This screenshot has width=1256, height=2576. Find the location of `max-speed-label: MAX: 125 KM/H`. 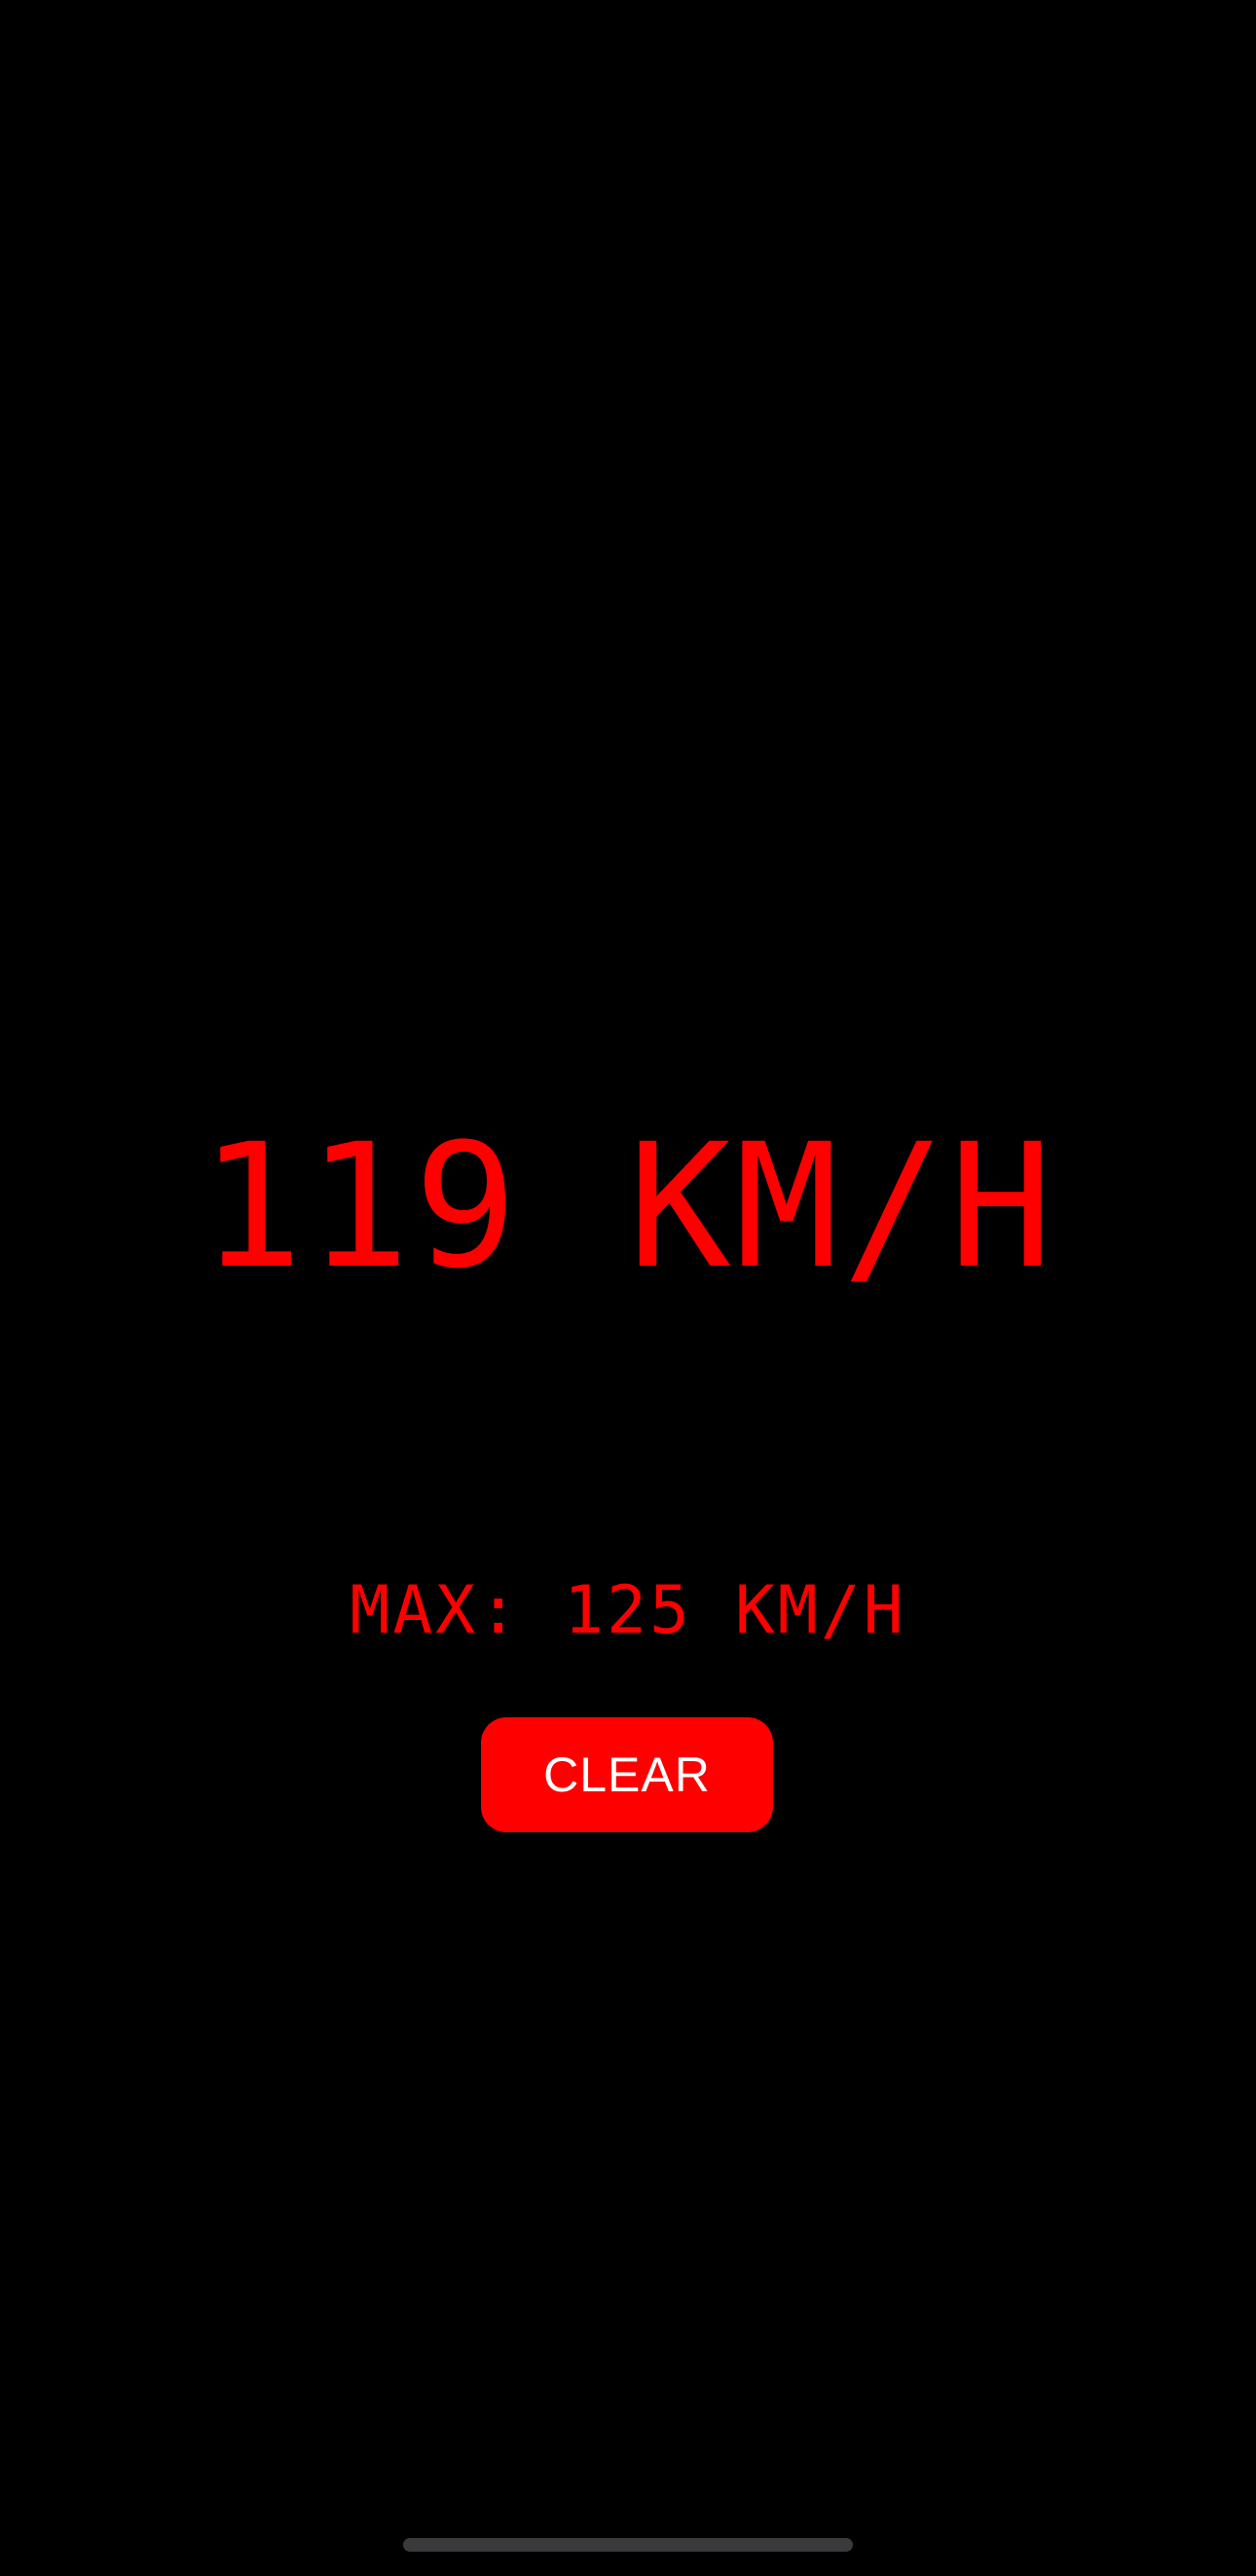

max-speed-label: MAX: 125 KM/H is located at coordinates (628, 1610).